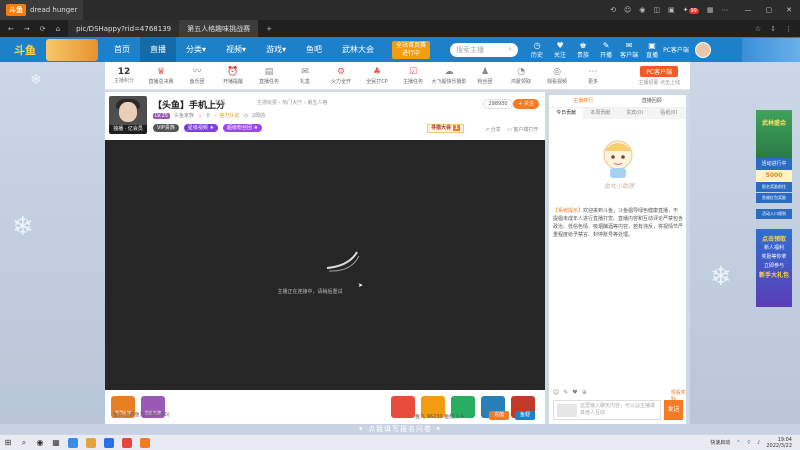  Describe the element at coordinates (72, 49) in the screenshot. I see `header-banner-image` at that location.